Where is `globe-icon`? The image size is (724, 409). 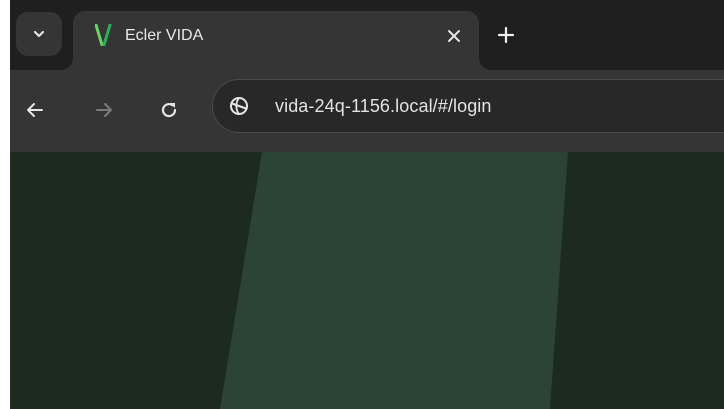
globe-icon is located at coordinates (239, 106).